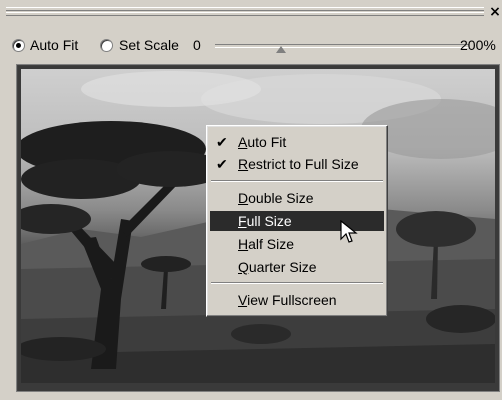 The image size is (502, 400). What do you see at coordinates (106, 45) in the screenshot?
I see `set-scale-radio` at bounding box center [106, 45].